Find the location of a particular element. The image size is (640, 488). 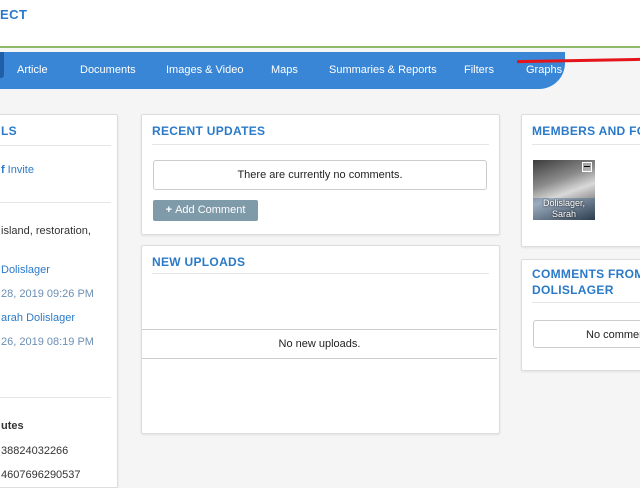

nav-tab-images-video: Images & Video is located at coordinates (204, 70).